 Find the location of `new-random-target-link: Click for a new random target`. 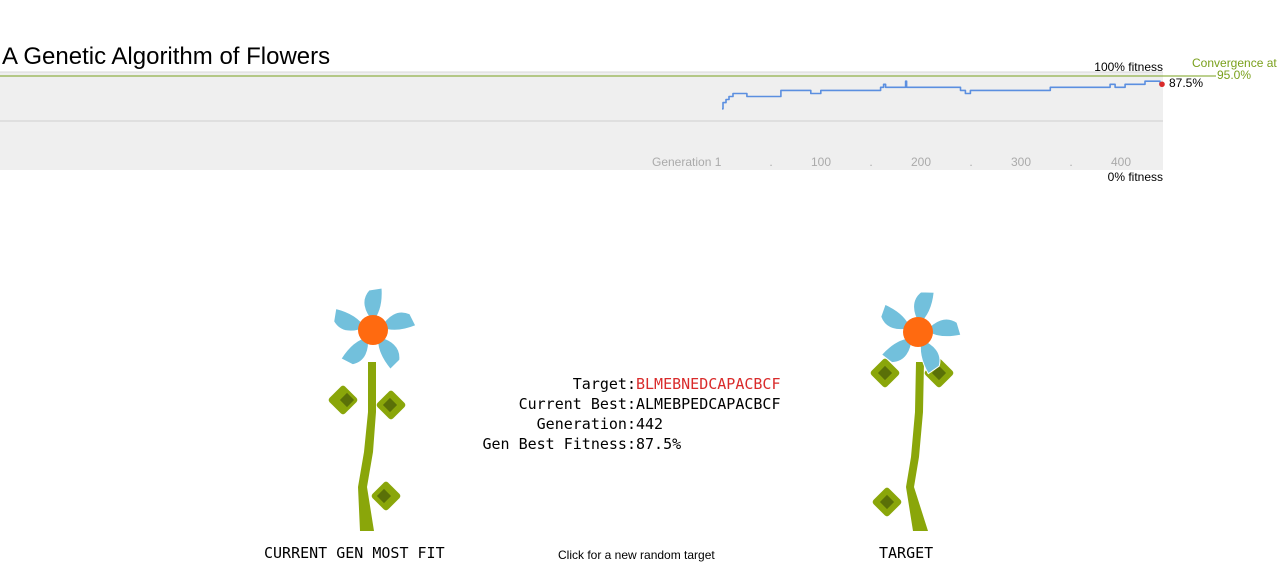

new-random-target-link: Click for a new random target is located at coordinates (636, 555).